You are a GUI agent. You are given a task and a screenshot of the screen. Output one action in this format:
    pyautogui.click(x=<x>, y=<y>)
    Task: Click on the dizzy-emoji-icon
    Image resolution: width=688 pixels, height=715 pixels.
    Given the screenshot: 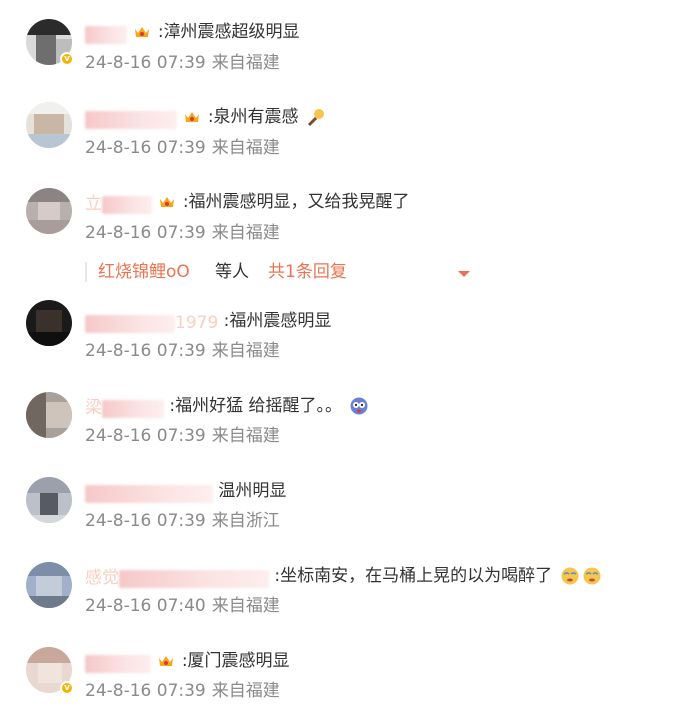 What is the action you would take?
    pyautogui.click(x=359, y=406)
    